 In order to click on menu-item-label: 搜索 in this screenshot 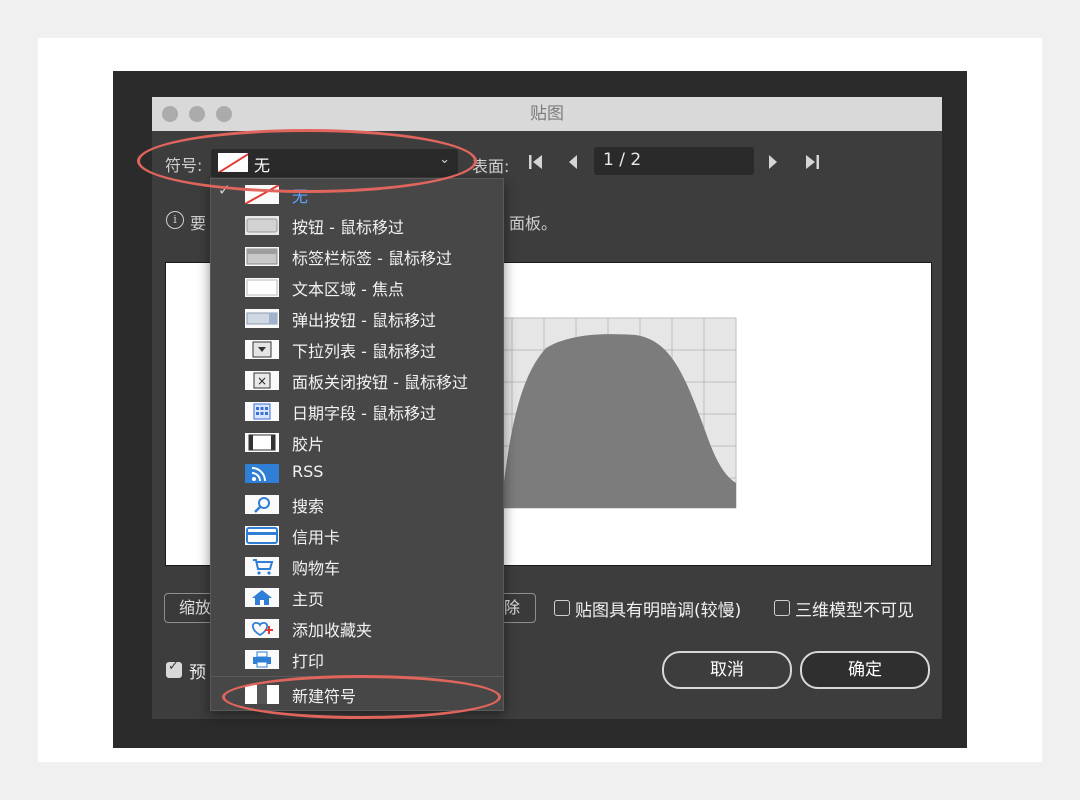, I will do `click(308, 506)`.